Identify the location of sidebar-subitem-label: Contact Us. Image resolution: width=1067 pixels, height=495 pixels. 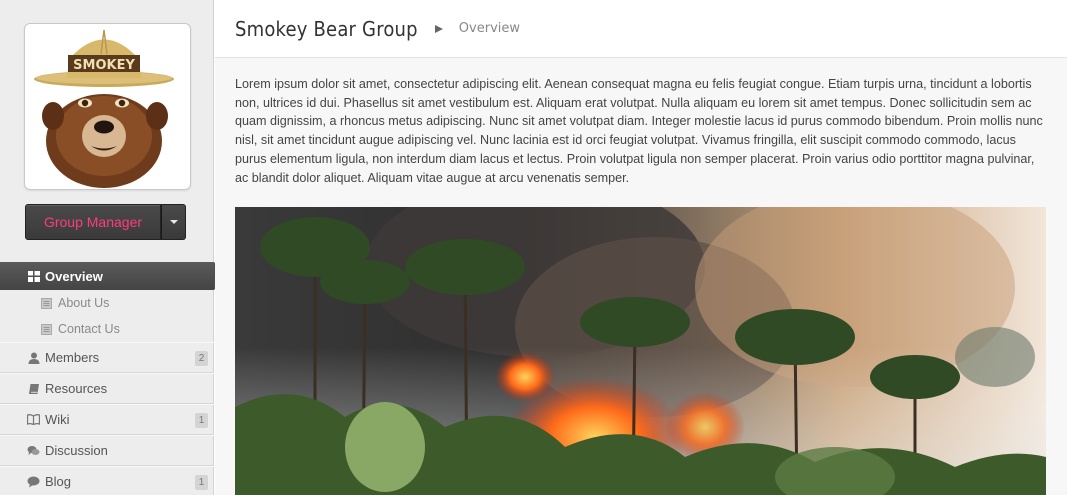
(89, 329).